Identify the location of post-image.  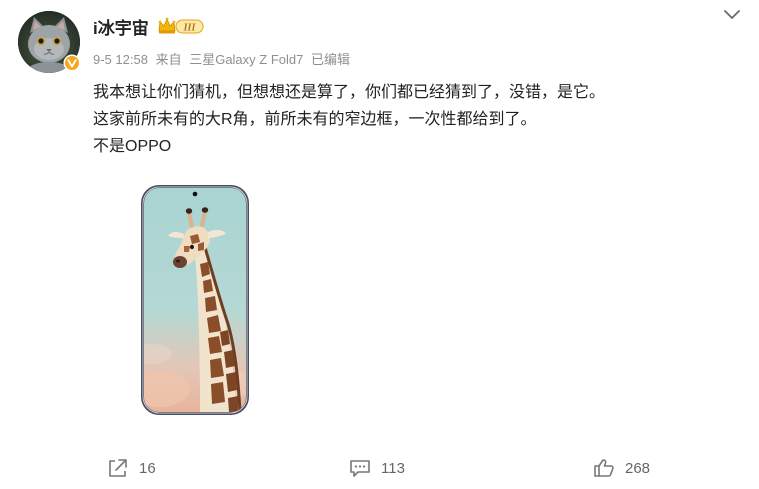
(195, 300).